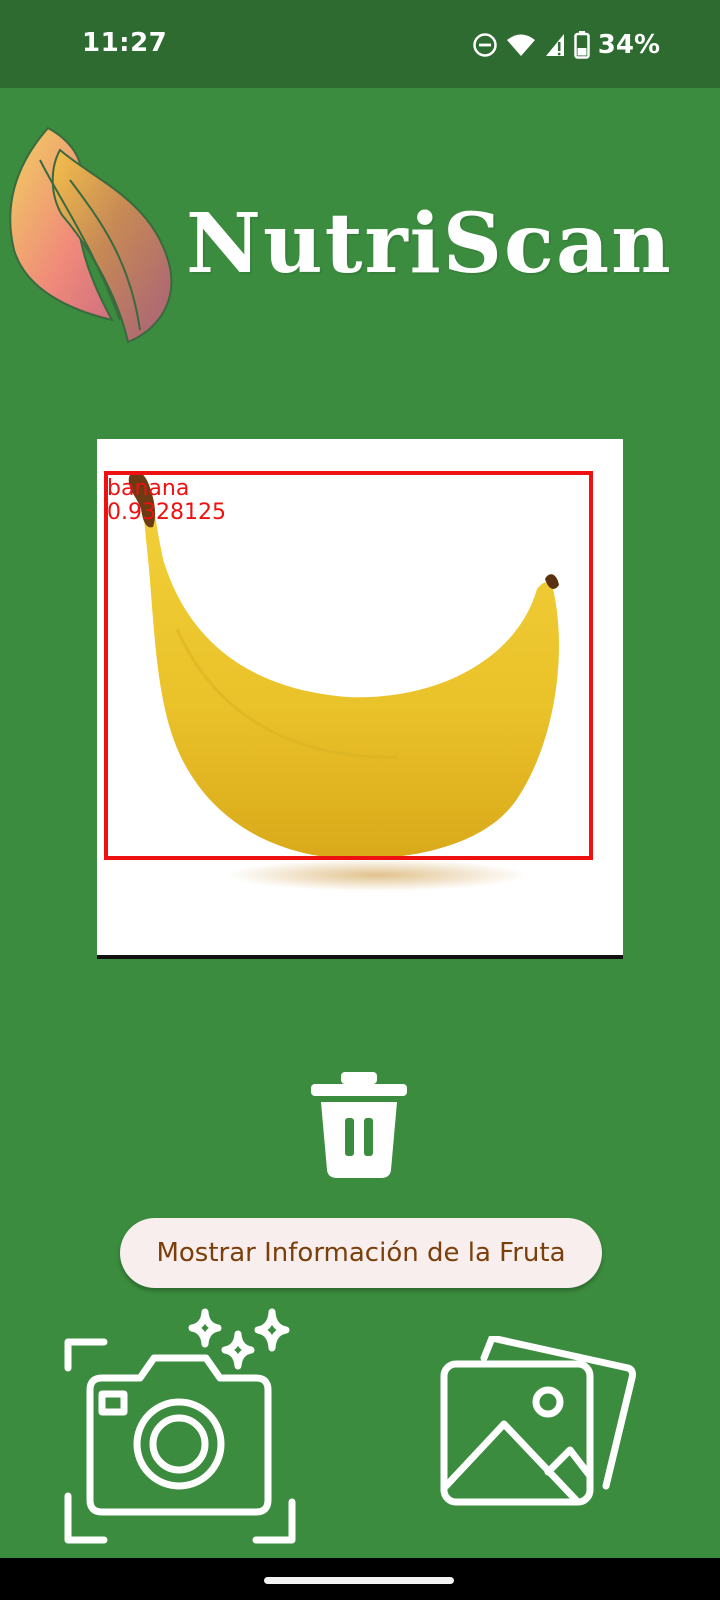  Describe the element at coordinates (166, 512) in the screenshot. I see `detection-score: 0.9328125` at that location.